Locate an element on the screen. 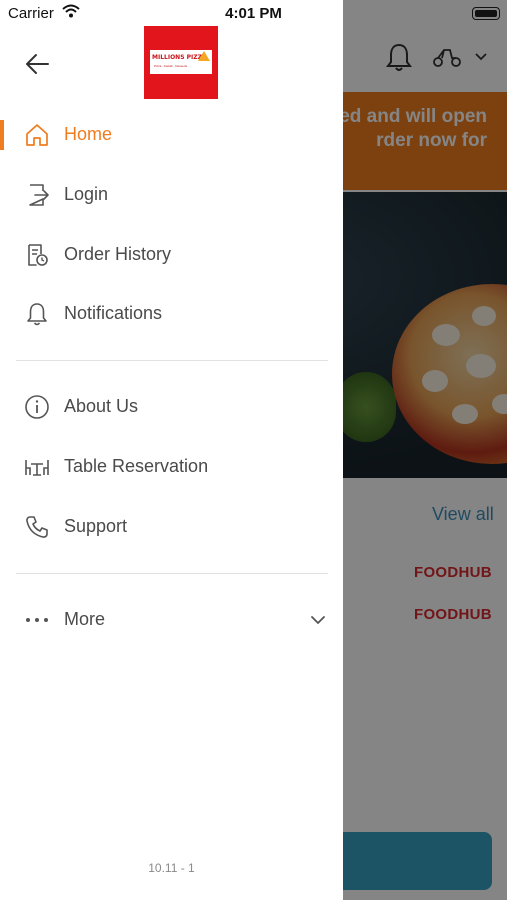  menu-item-login: Login is located at coordinates (171, 195).